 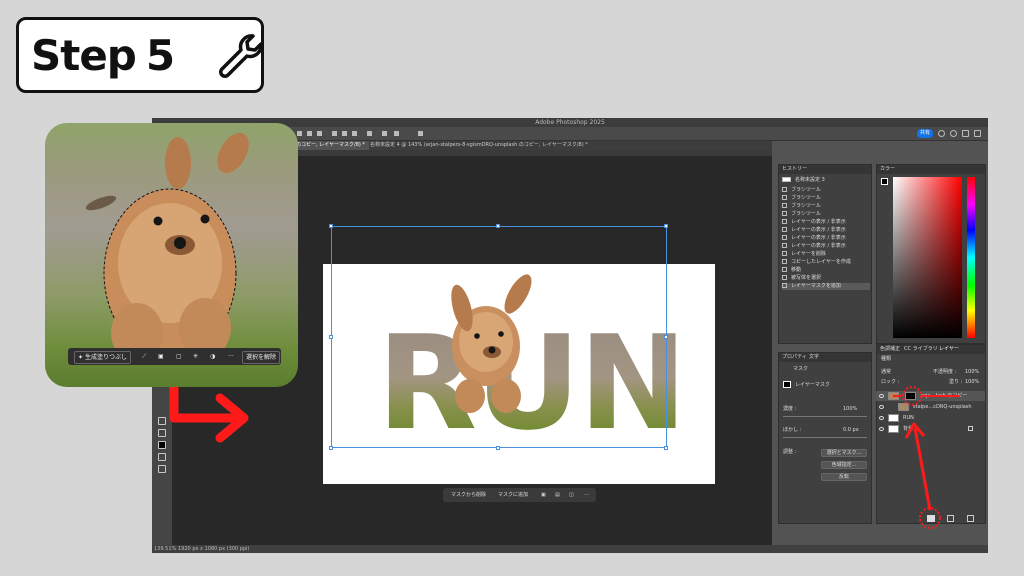 I want to click on layer-row-run: RUN, so click(x=930, y=418).